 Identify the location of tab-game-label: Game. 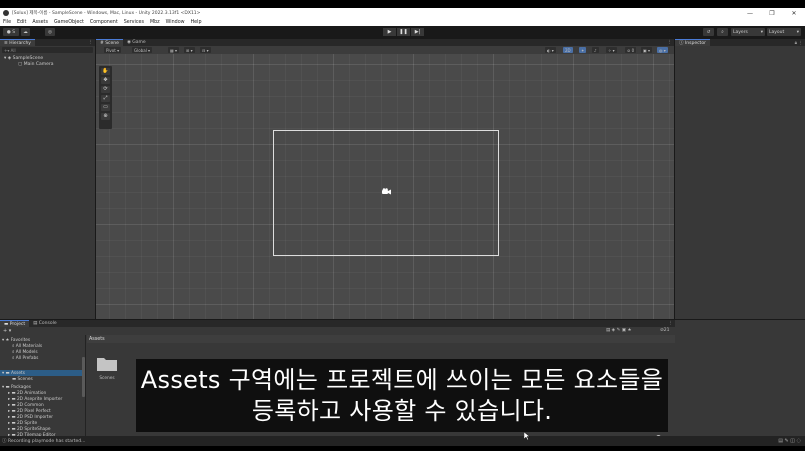
(139, 42).